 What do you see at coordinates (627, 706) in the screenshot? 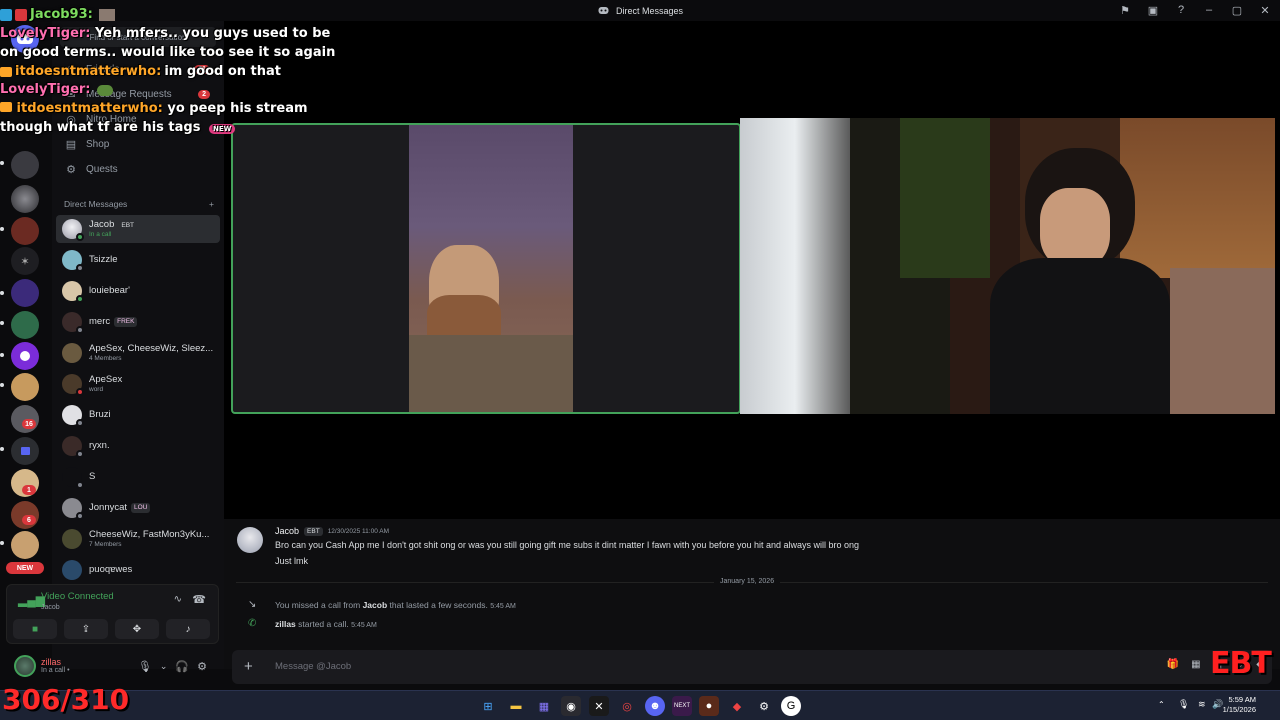
I see `chrome-icon: ◎` at bounding box center [627, 706].